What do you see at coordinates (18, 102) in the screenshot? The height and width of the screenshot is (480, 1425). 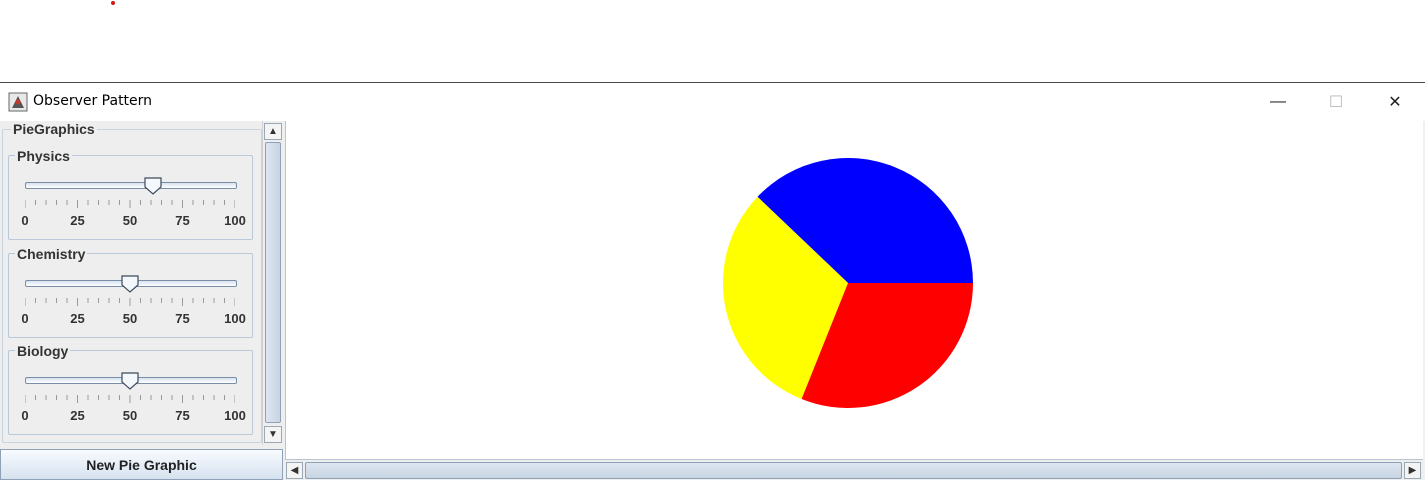 I see `java-app-icon` at bounding box center [18, 102].